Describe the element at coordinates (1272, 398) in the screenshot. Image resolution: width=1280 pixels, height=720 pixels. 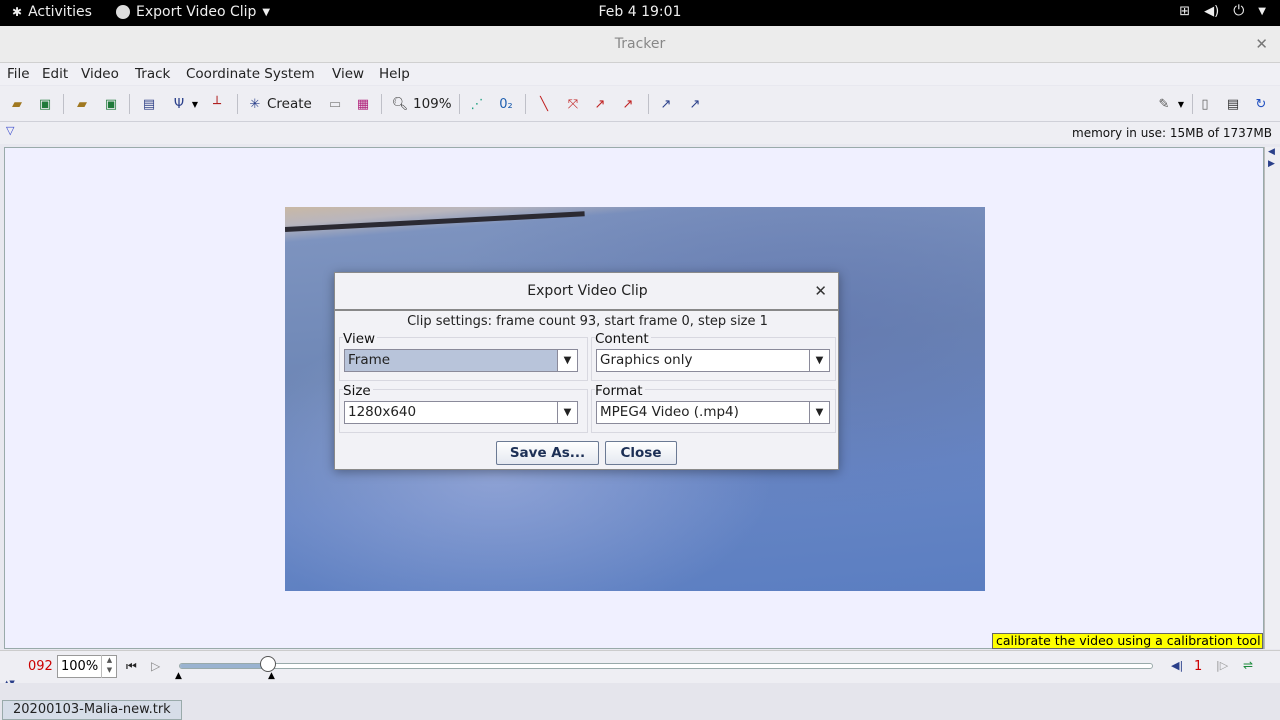
I see `sidebar-toggle-strip: ◀ ▶` at that location.